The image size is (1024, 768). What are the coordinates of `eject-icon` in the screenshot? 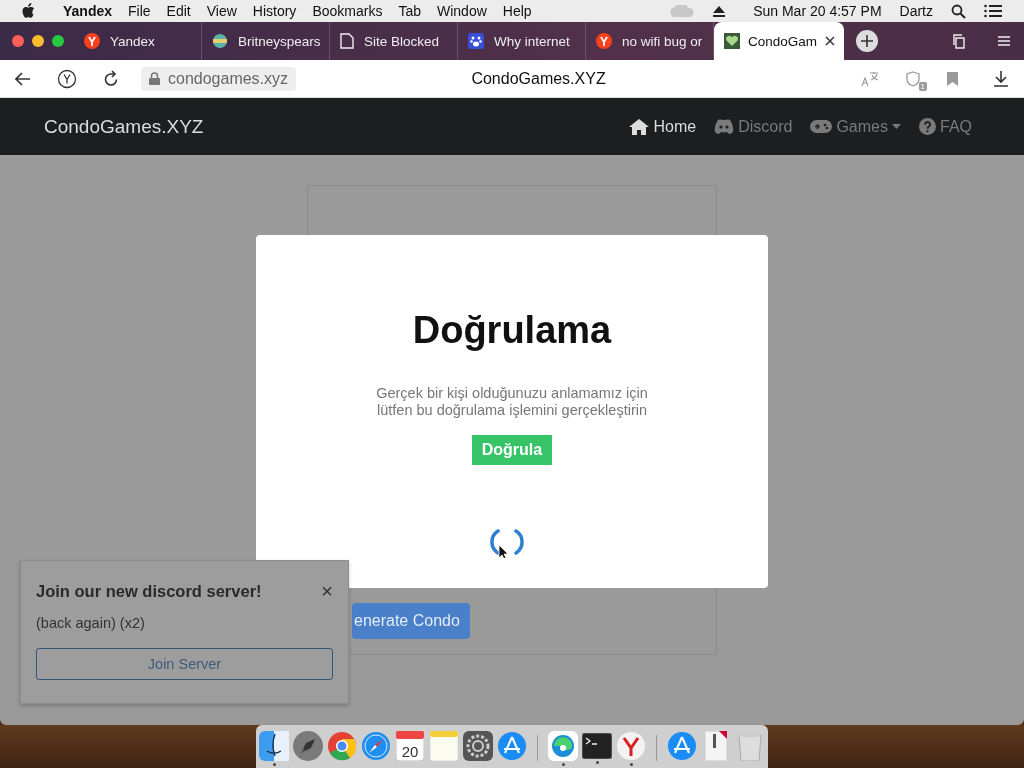 It's located at (719, 11).